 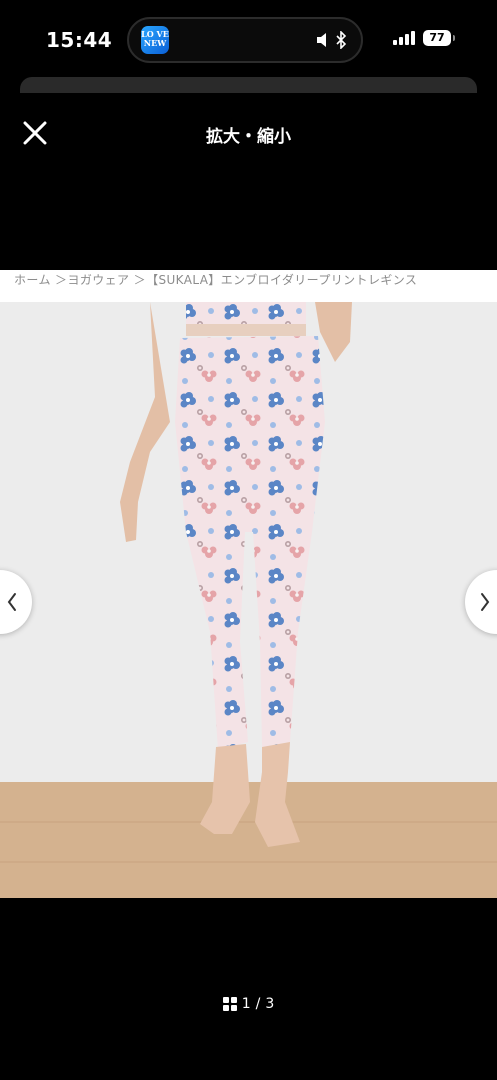 What do you see at coordinates (229, 1004) in the screenshot?
I see `grid-icon` at bounding box center [229, 1004].